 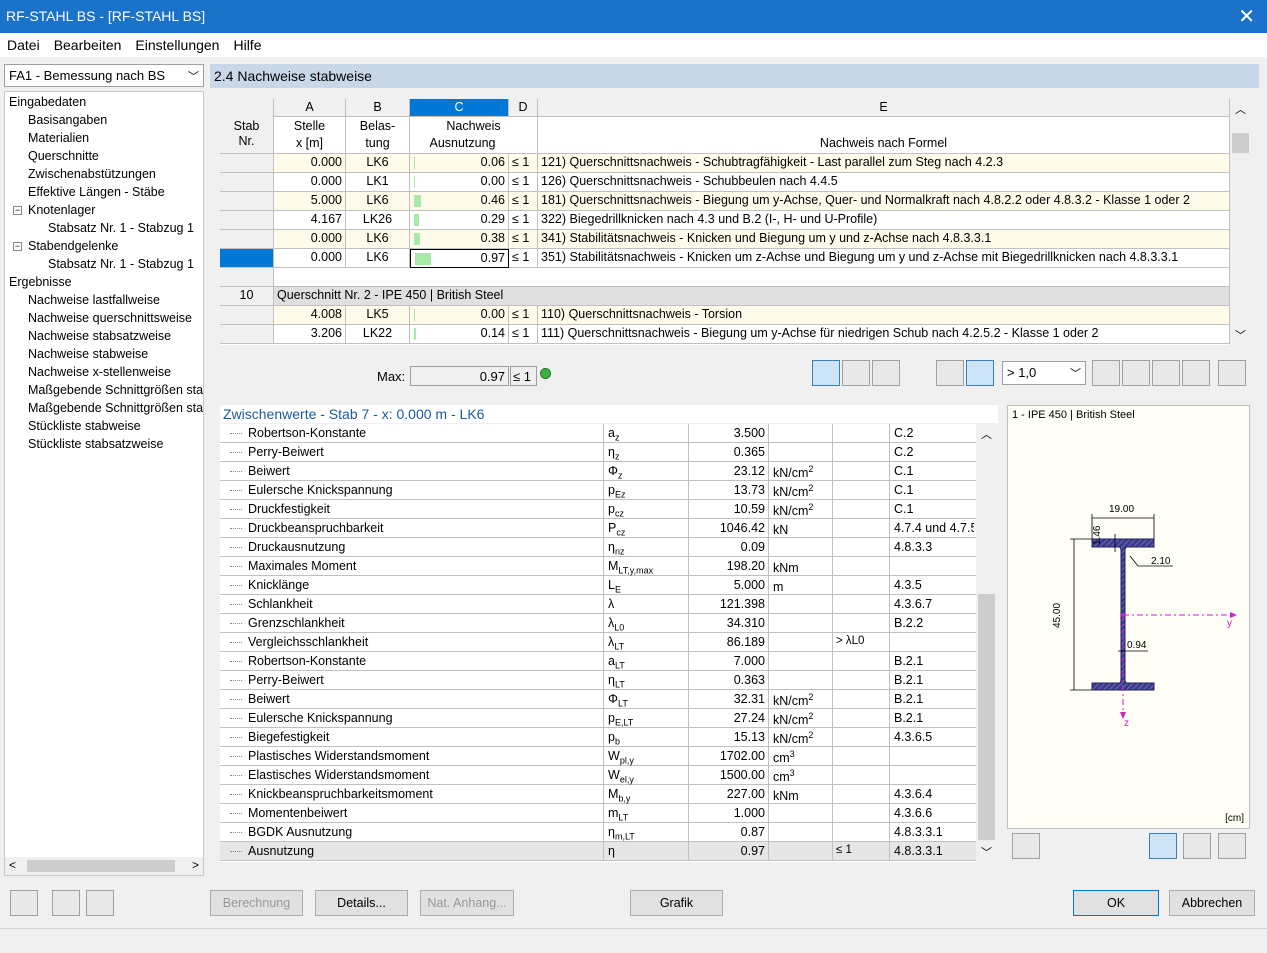 What do you see at coordinates (598, 661) in the screenshot?
I see `table-row: Robertson-Konstante aLT 7.000 B.2.1` at bounding box center [598, 661].